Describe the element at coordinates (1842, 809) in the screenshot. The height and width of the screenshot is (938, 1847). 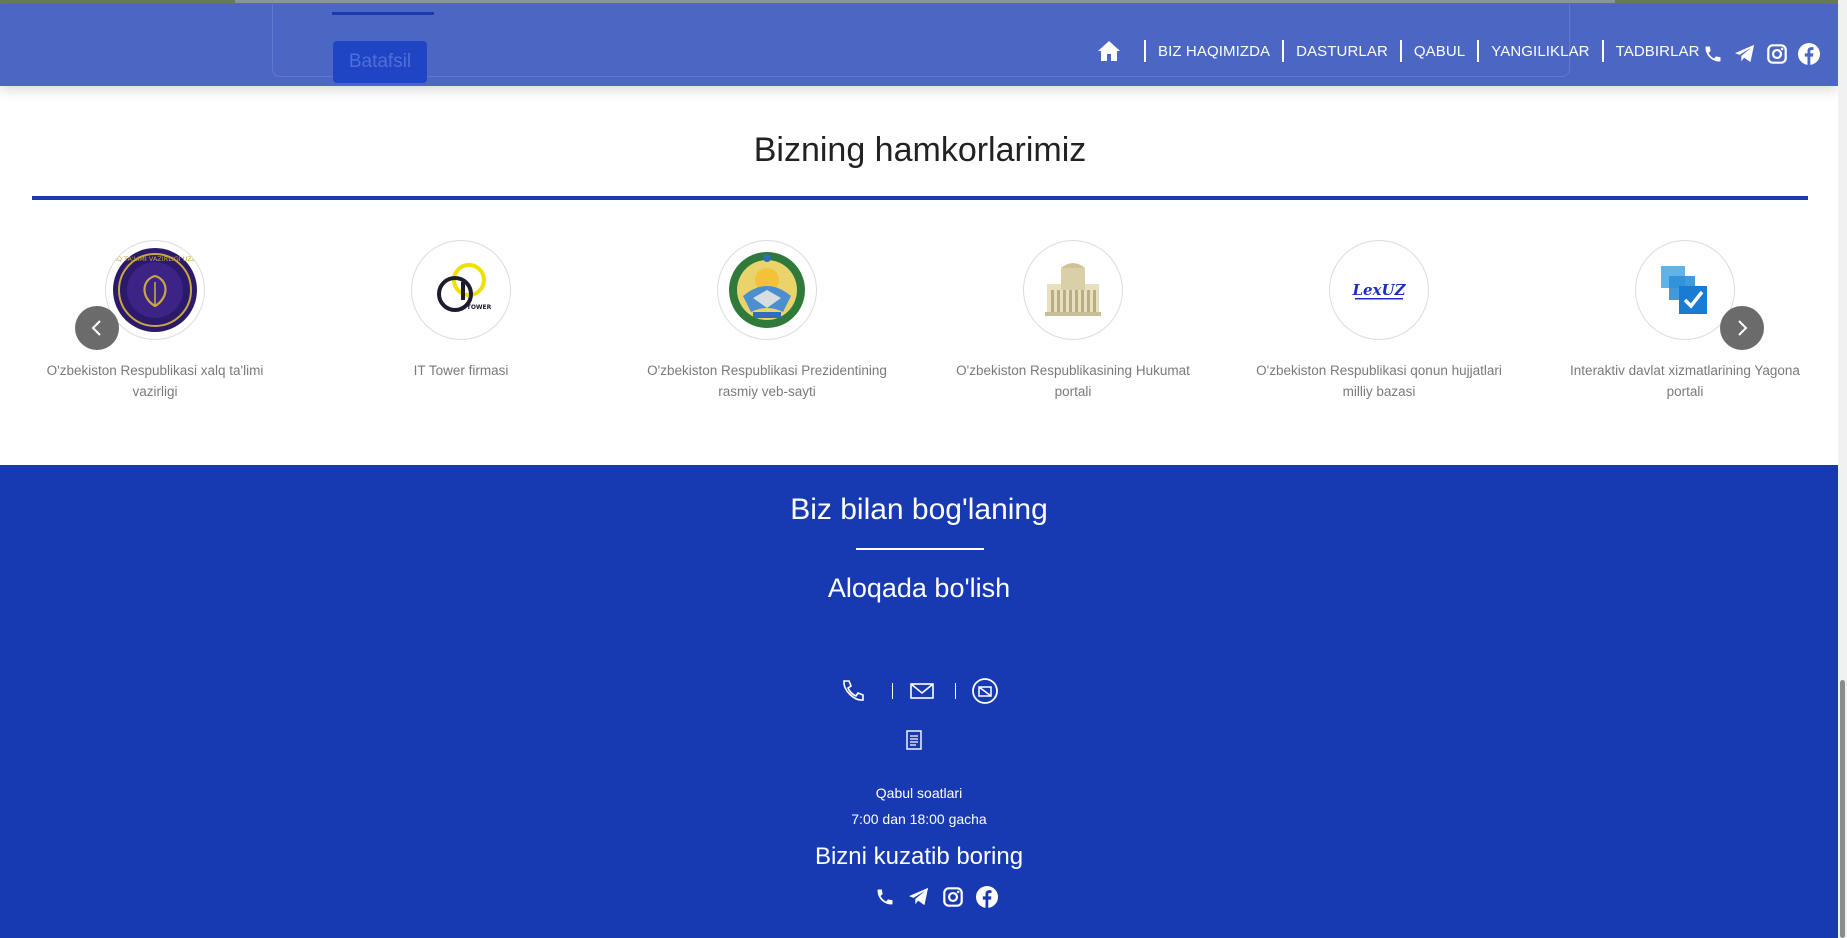
I see `scrollbar-thumb` at that location.